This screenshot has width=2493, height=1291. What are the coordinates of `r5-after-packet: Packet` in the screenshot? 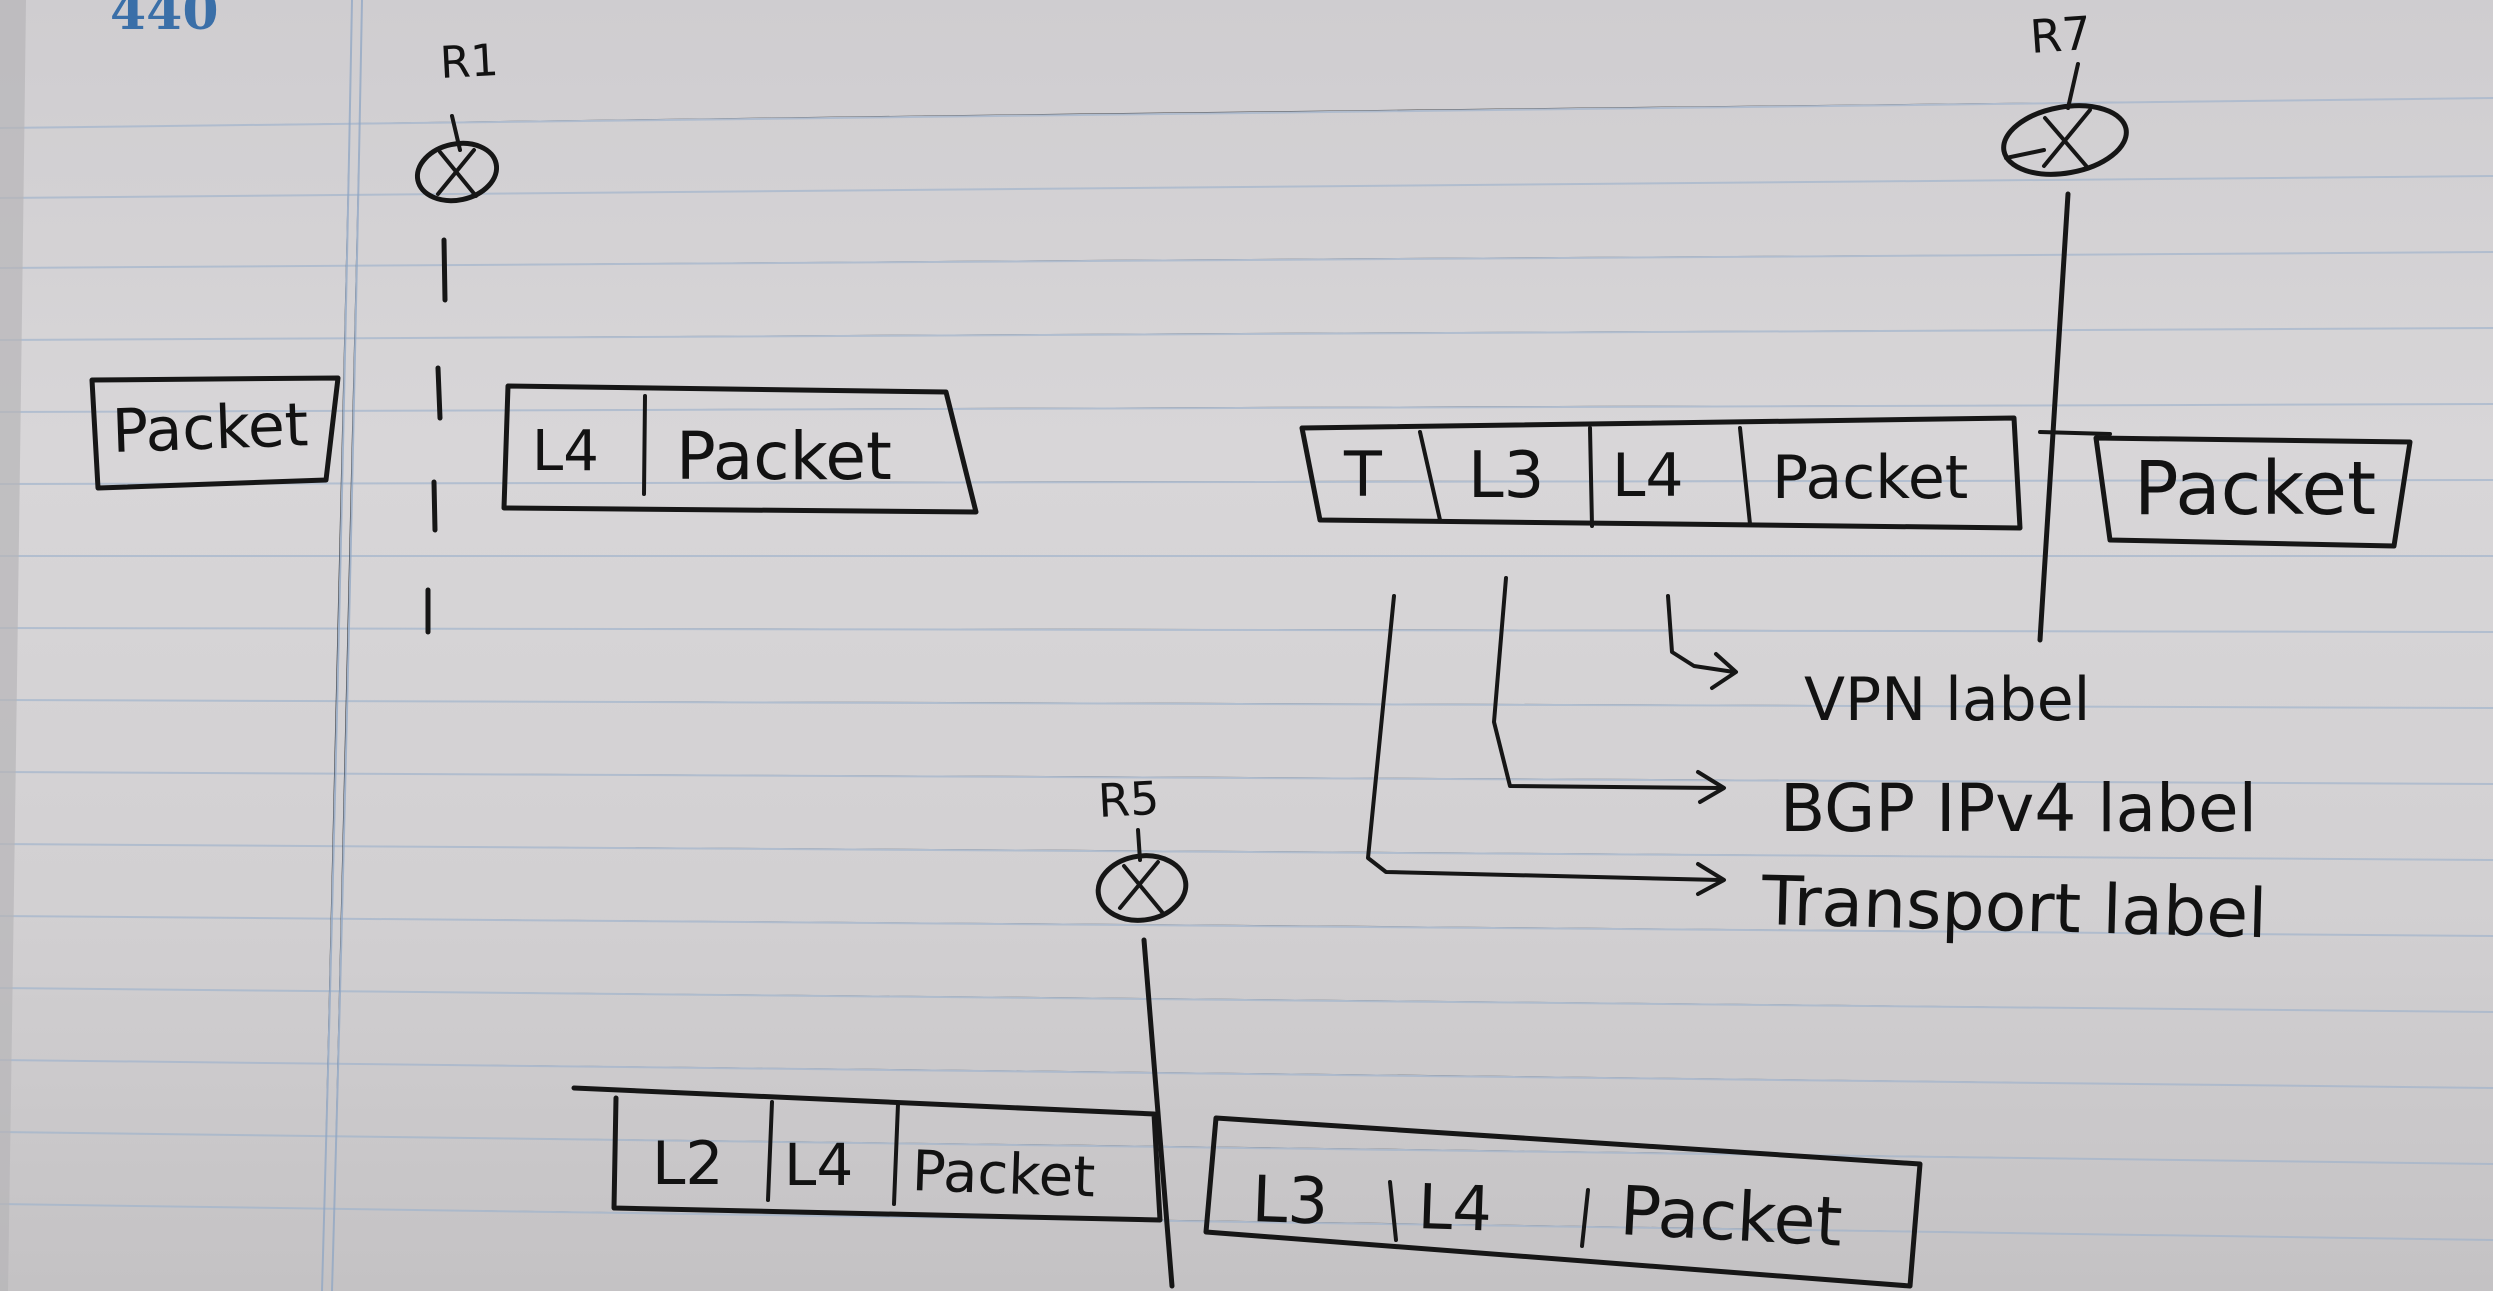 It's located at (1731, 1217).